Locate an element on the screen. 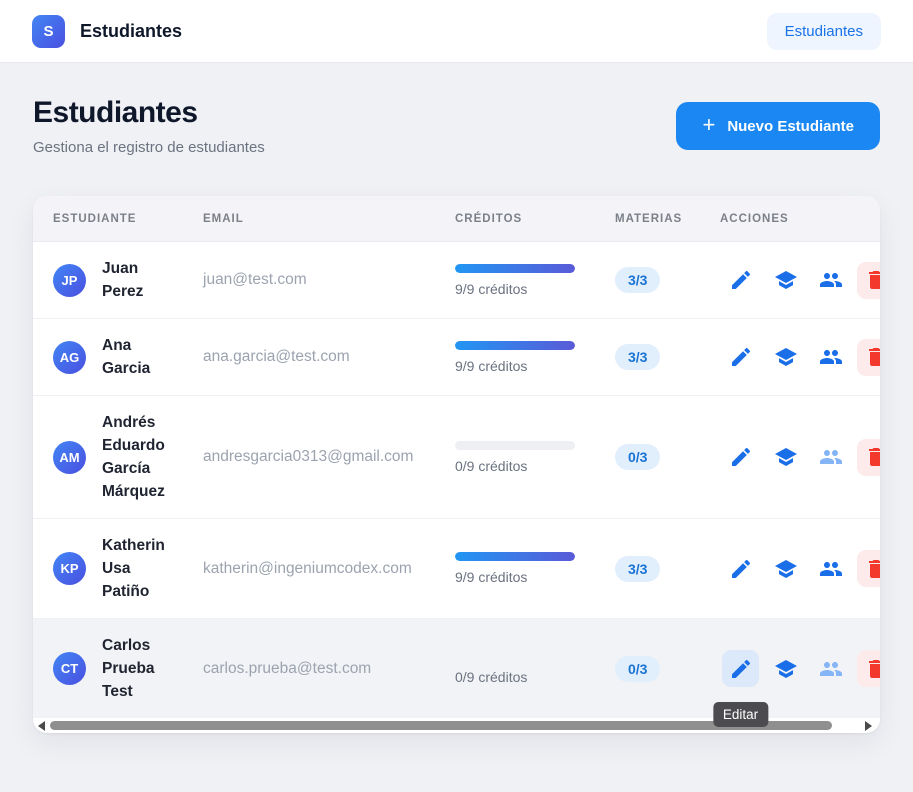 This screenshot has width=913, height=792. student-cell: AM Andrés Eduardo García Márquez is located at coordinates (118, 457).